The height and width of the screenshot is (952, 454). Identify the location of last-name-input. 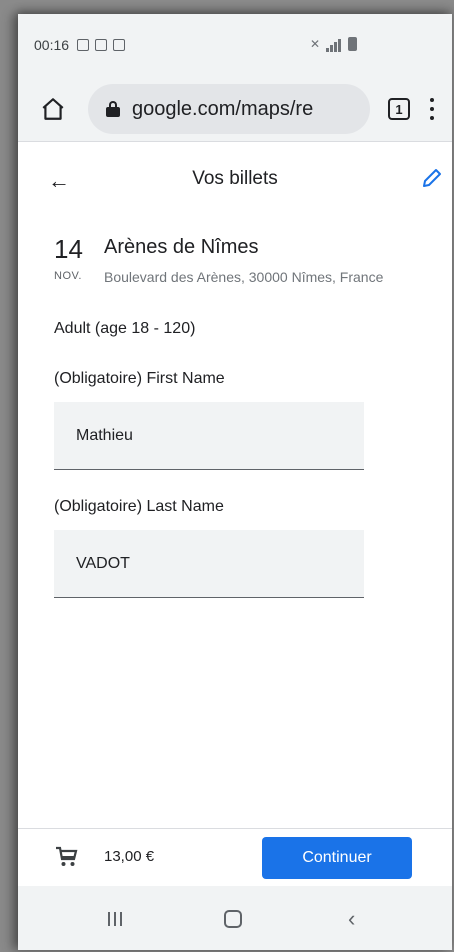
(220, 563).